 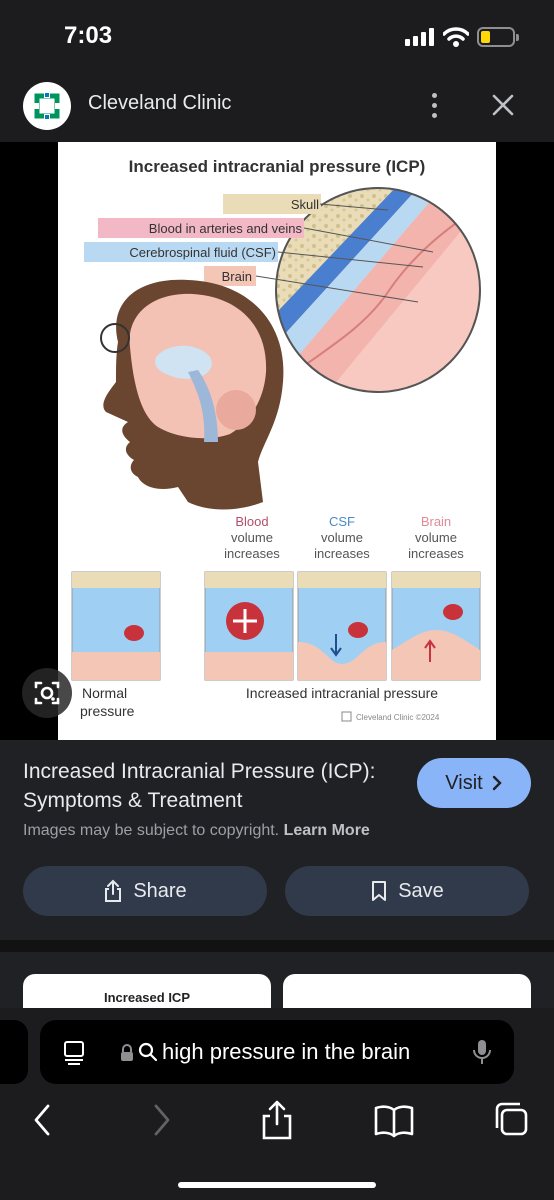 I want to click on save-label: Save, so click(x=421, y=890).